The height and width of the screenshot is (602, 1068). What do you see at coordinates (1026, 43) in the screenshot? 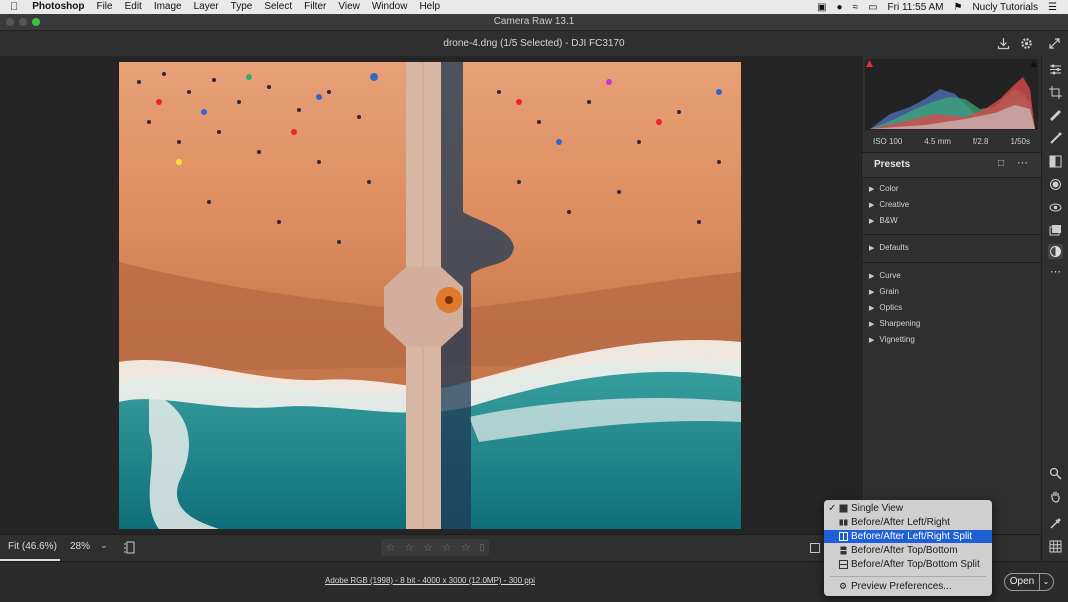
I see `settings-gear-icon` at bounding box center [1026, 43].